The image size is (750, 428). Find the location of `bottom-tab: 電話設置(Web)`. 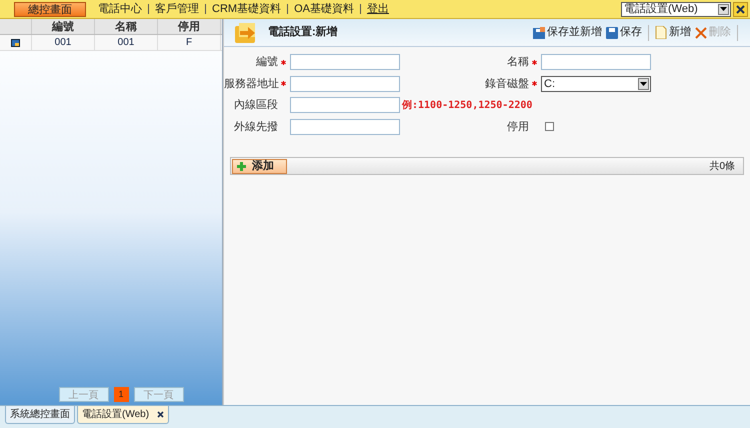

bottom-tab: 電話設置(Web) is located at coordinates (123, 415).